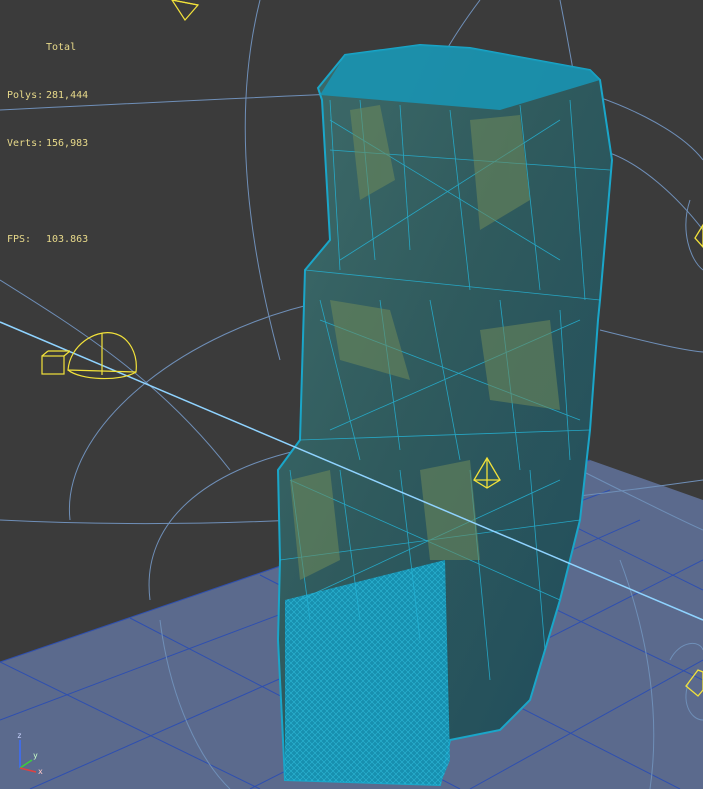 This screenshot has width=703, height=789. I want to click on light-helper-top, so click(185, 10).